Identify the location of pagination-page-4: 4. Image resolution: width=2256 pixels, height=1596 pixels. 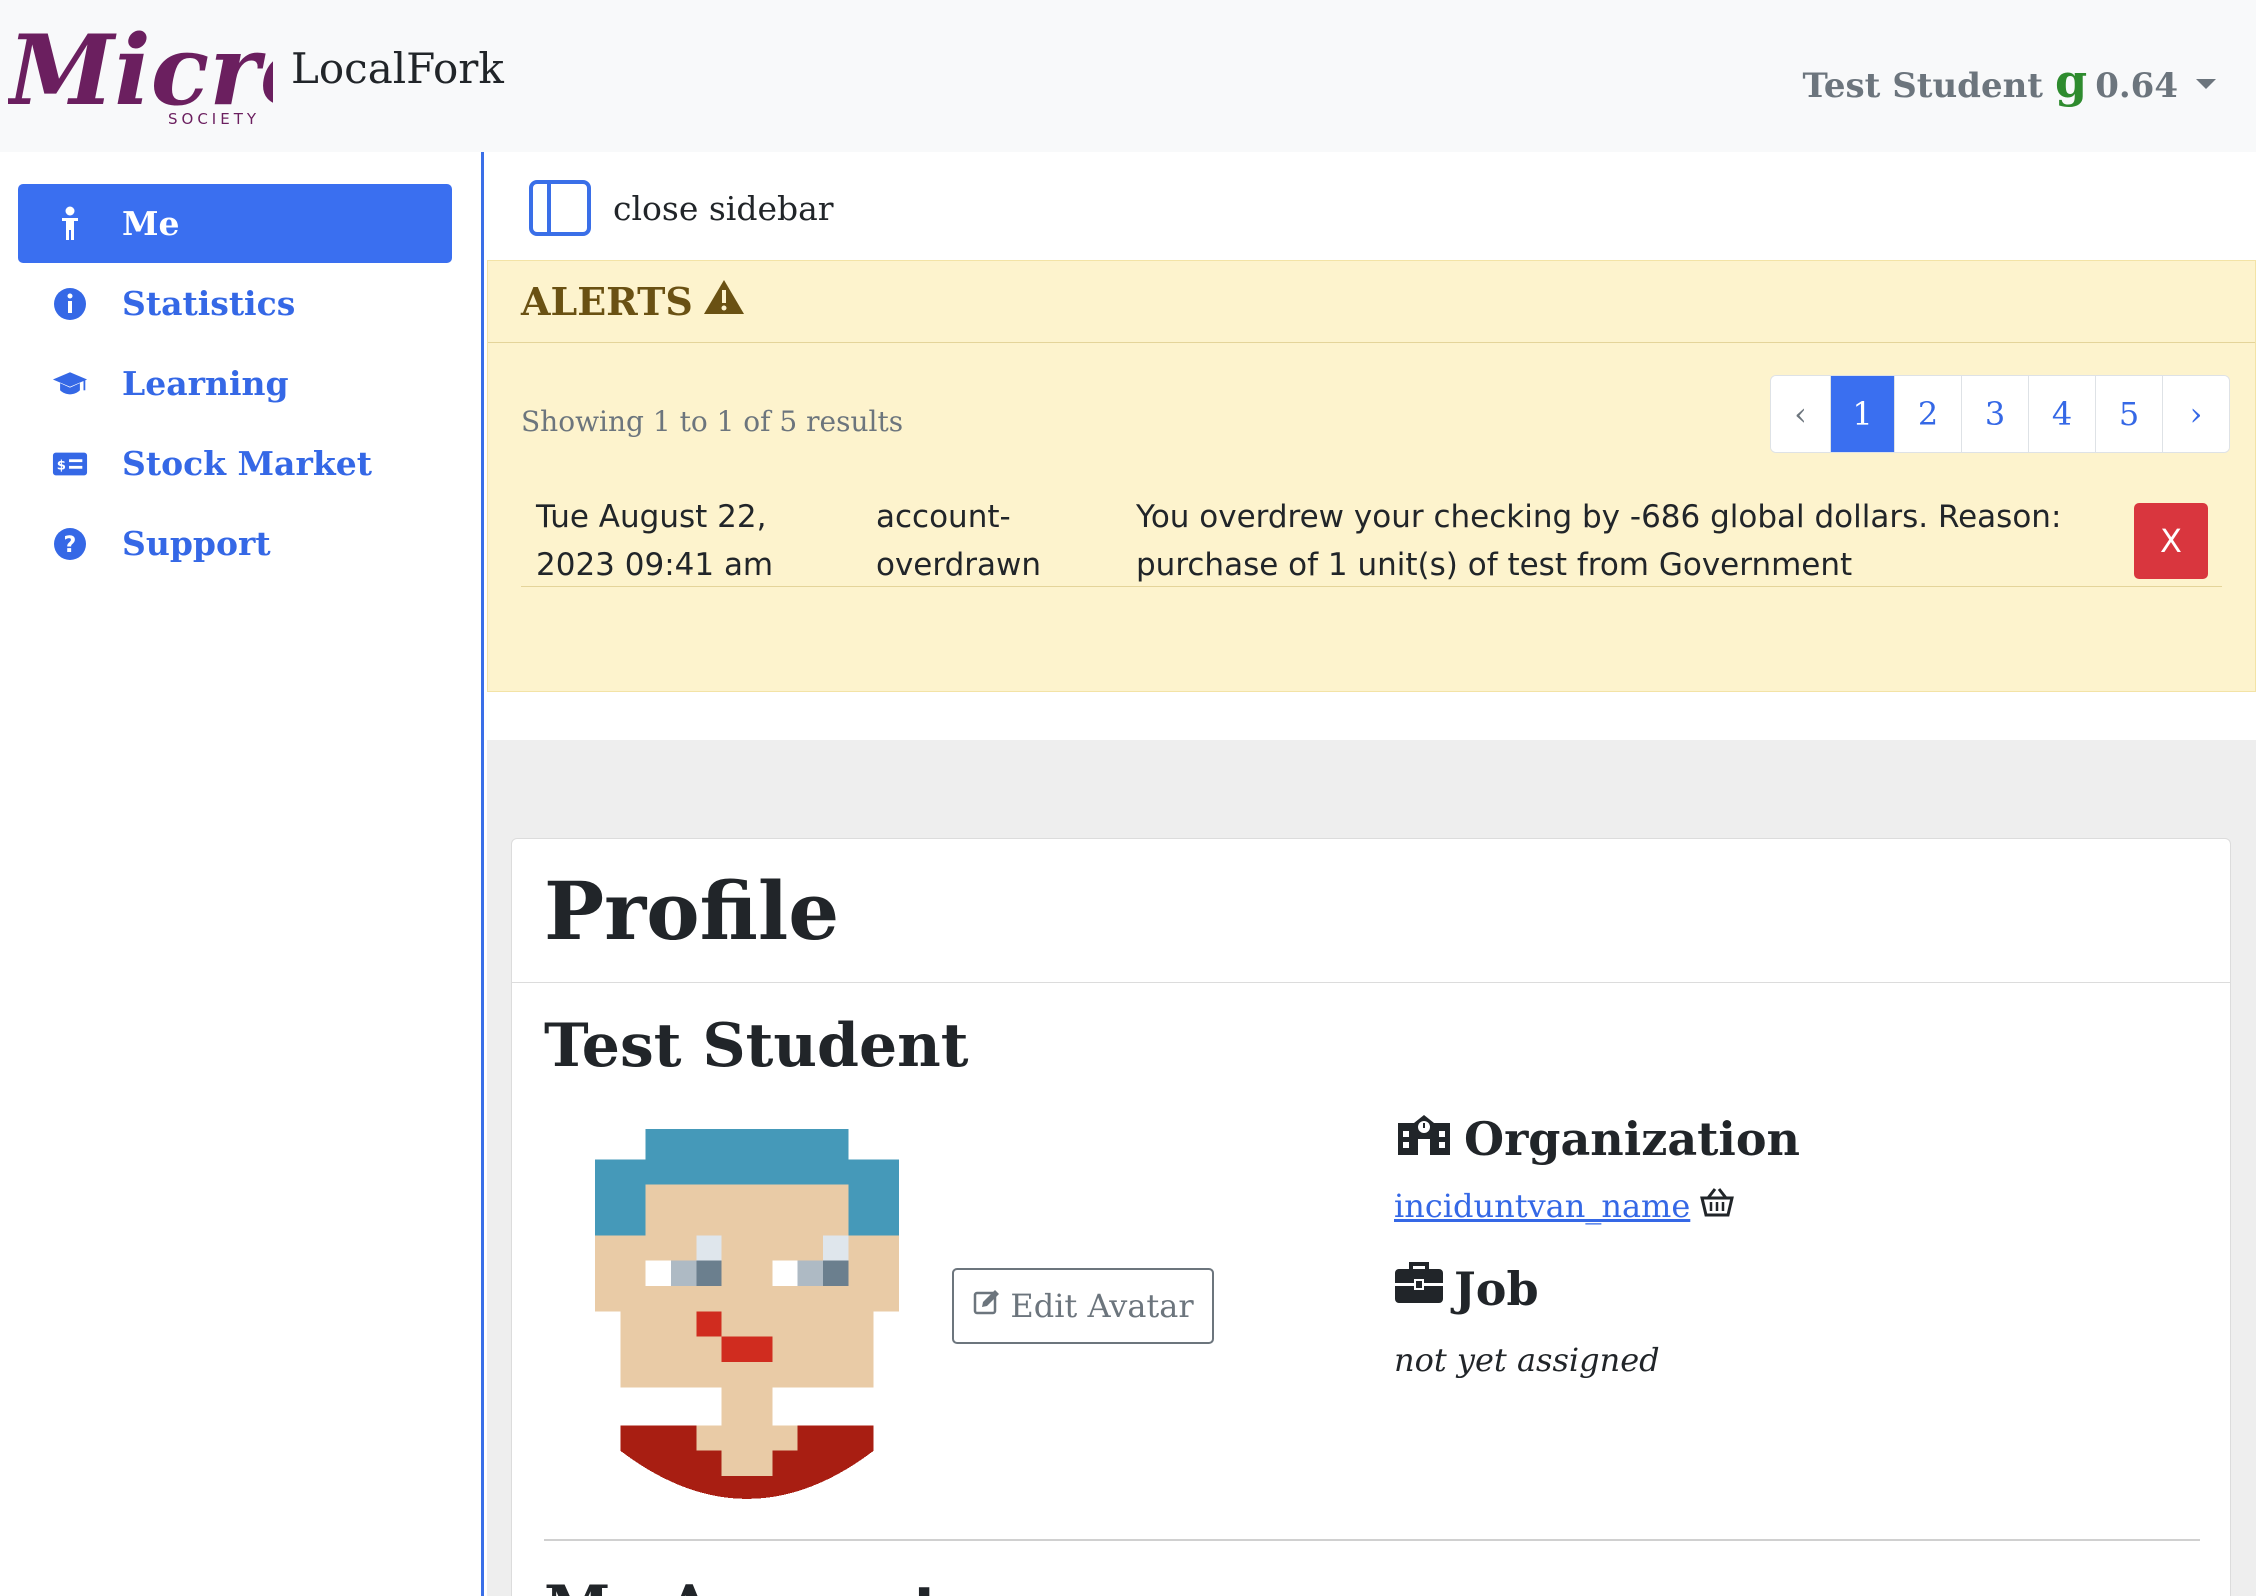
(2061, 414).